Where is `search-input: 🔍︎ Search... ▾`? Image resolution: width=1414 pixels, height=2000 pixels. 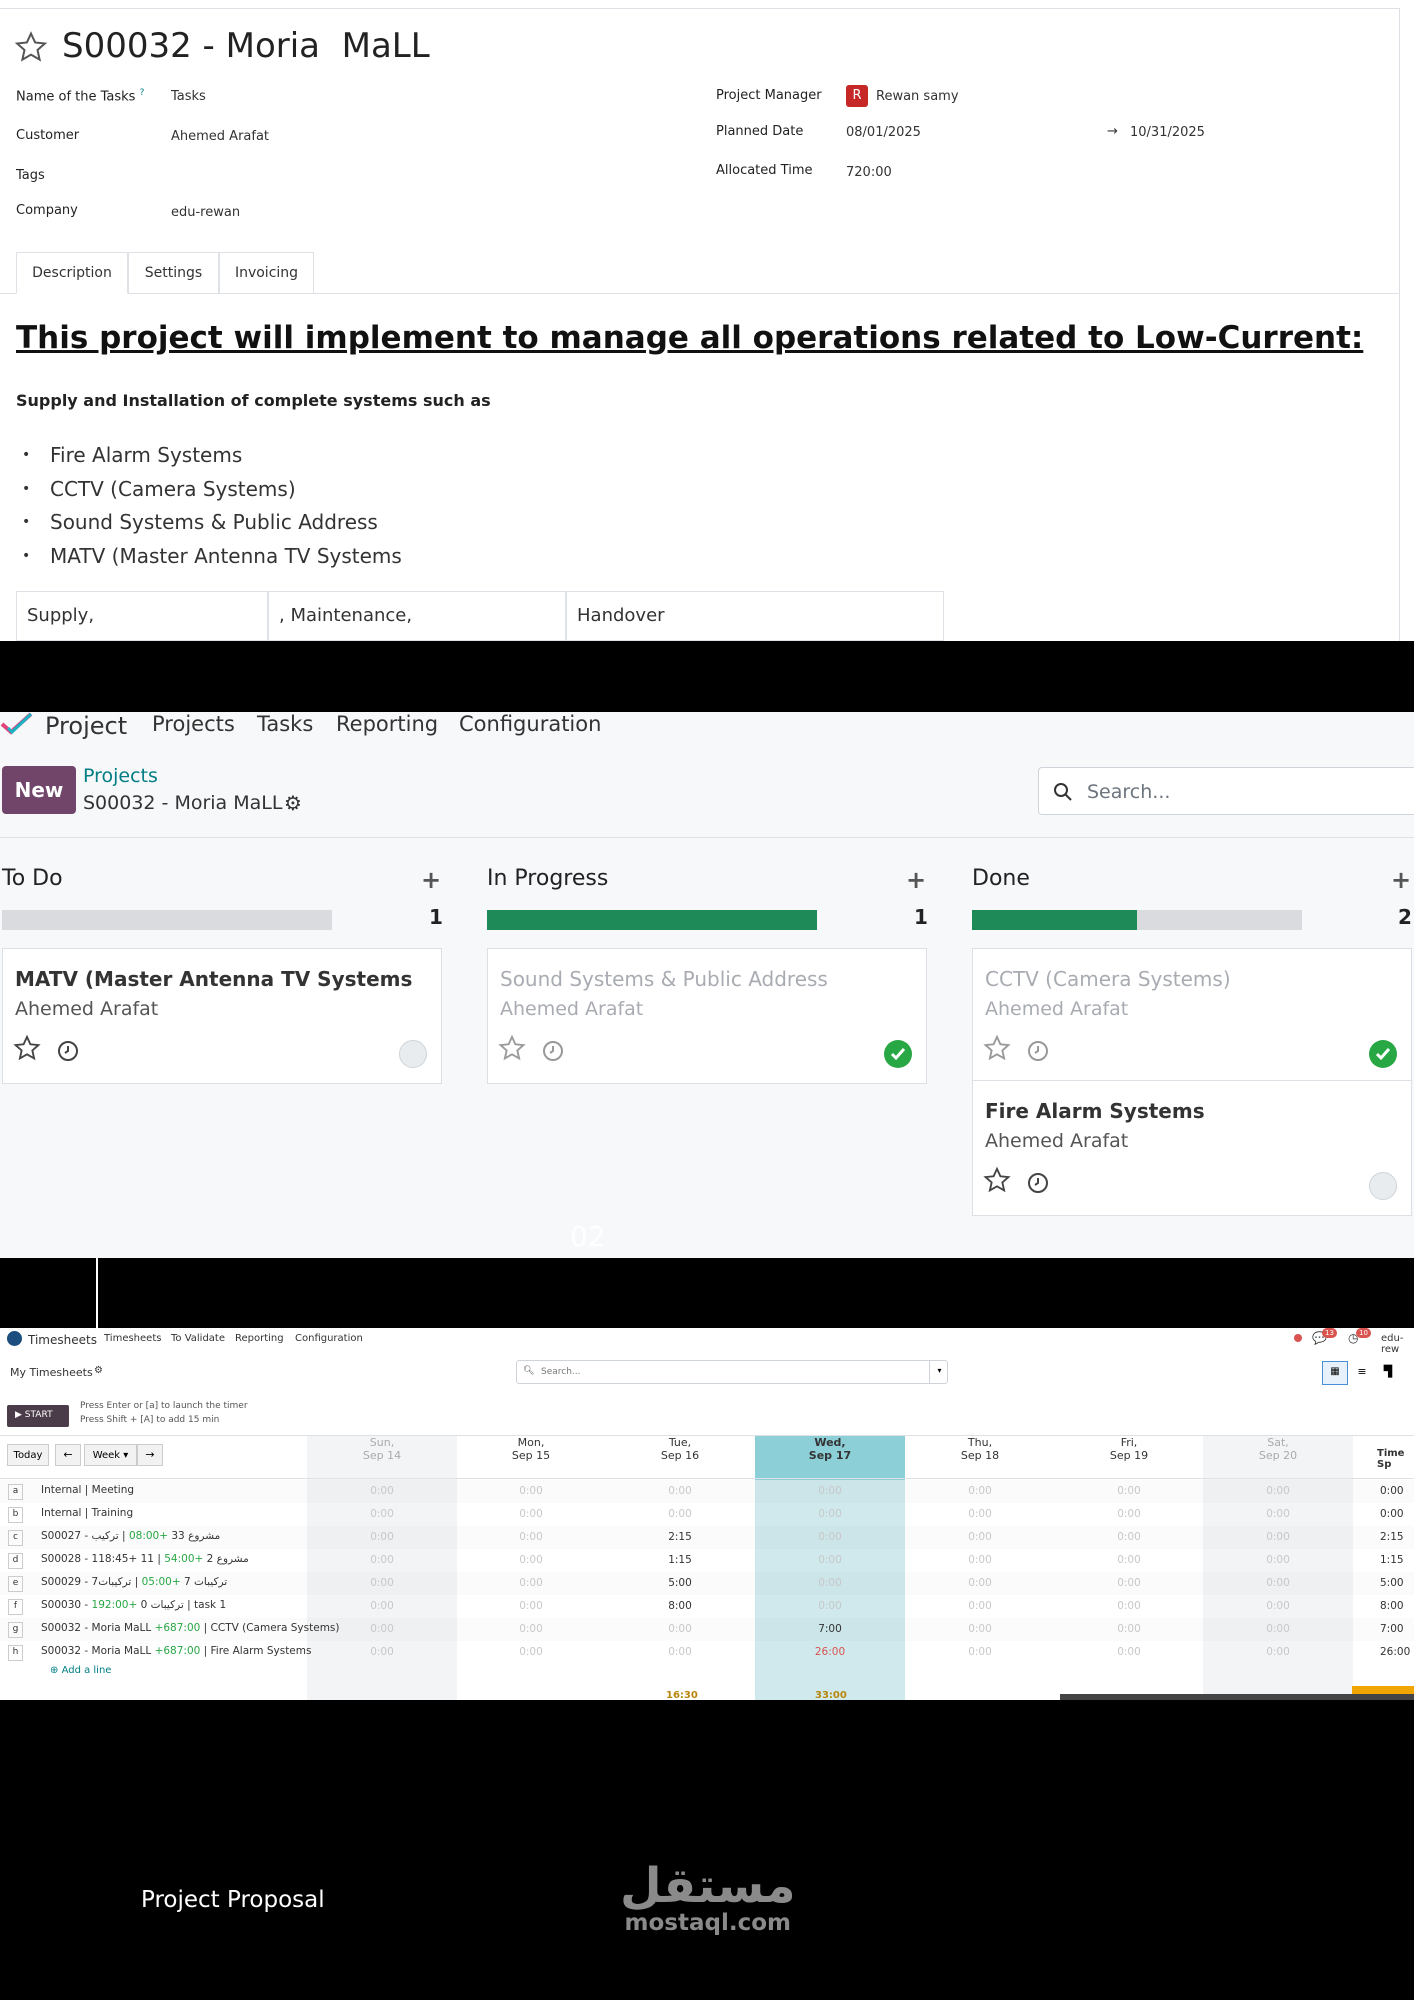
search-input: 🔍︎ Search... ▾ is located at coordinates (732, 1372).